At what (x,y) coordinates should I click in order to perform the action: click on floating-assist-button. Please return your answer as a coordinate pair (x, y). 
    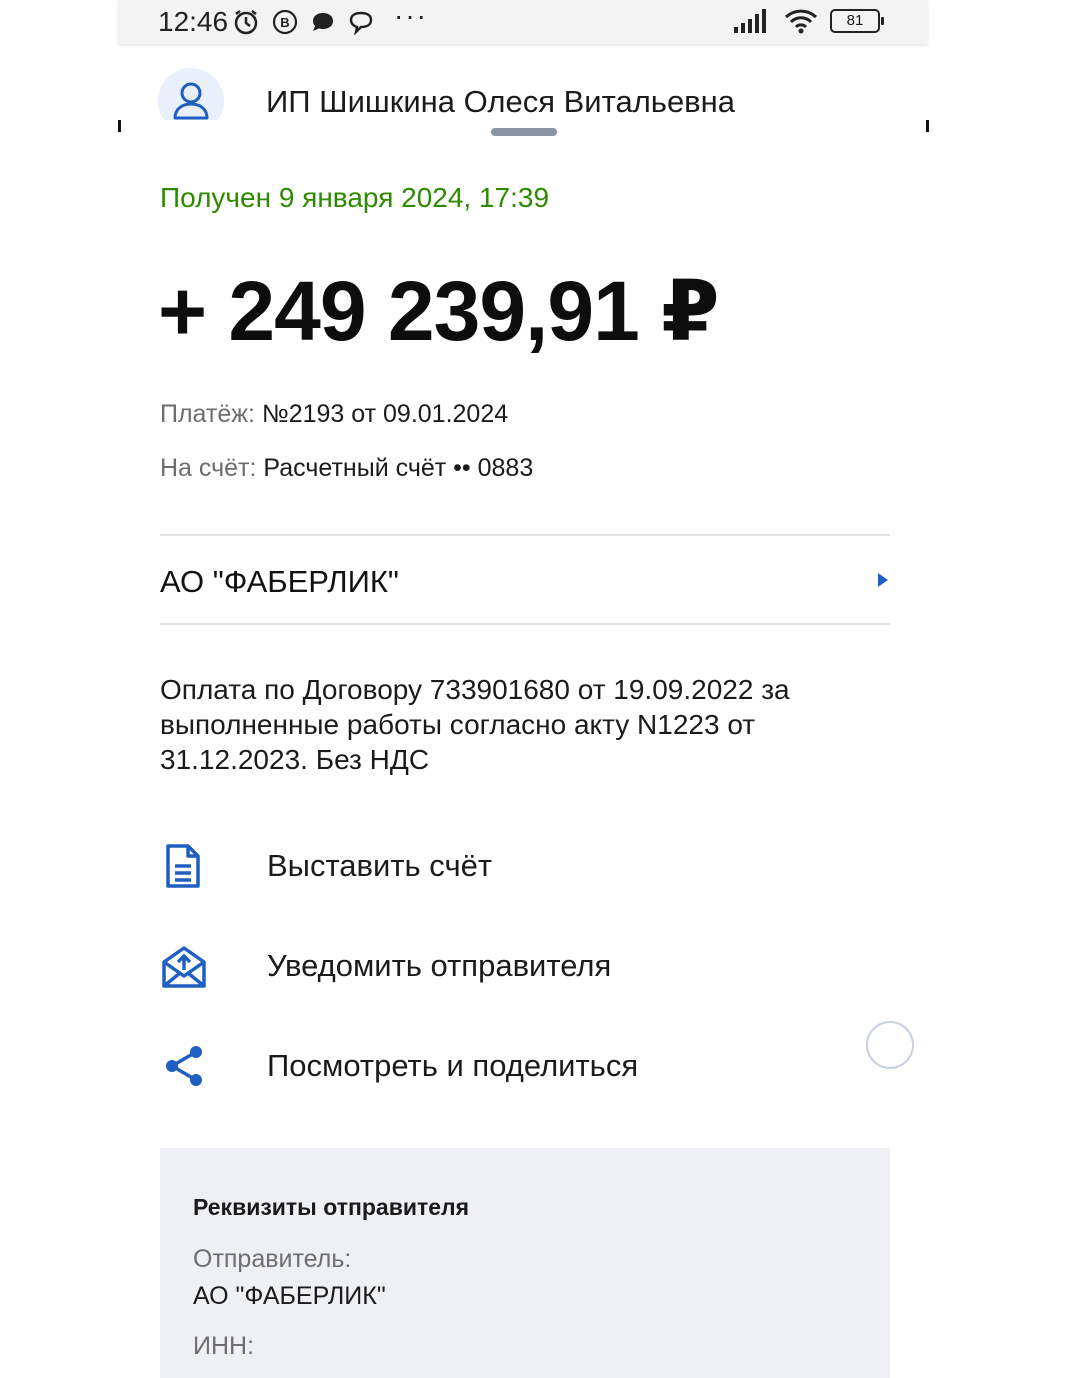
    Looking at the image, I should click on (890, 1045).